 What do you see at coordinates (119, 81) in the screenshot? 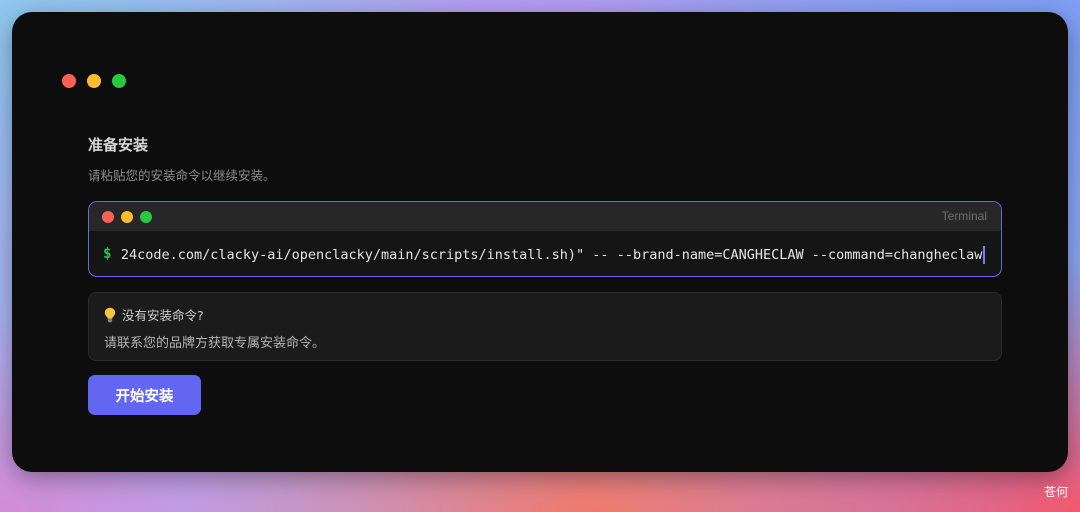
I see `maximize-window-button` at bounding box center [119, 81].